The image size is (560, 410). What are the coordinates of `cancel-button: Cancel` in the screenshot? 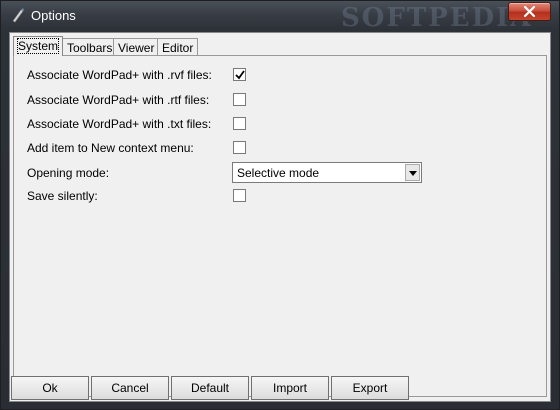 It's located at (130, 388).